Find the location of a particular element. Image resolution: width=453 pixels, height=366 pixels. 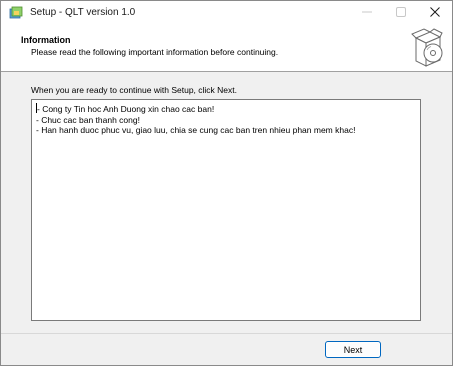

close-button is located at coordinates (435, 13).